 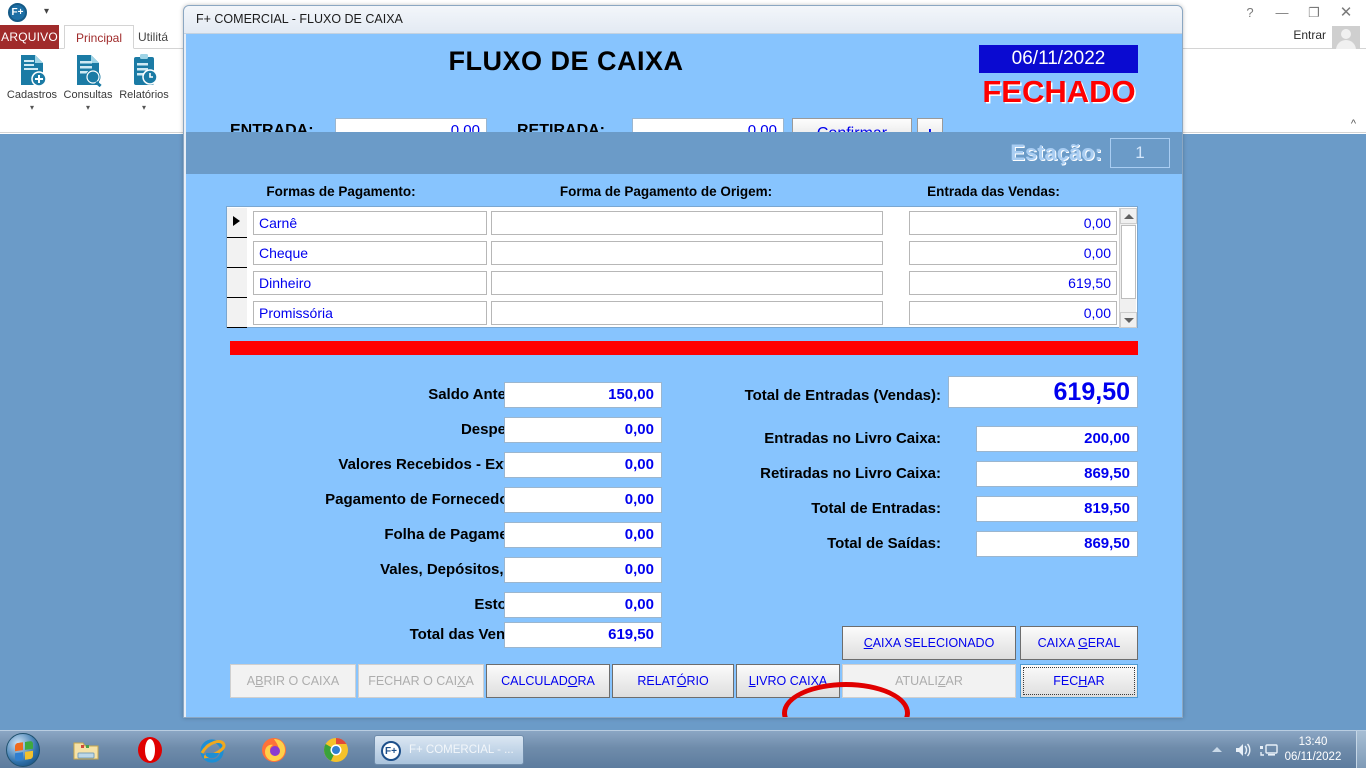 What do you see at coordinates (583, 430) in the screenshot?
I see `input-despesas: 0,00` at bounding box center [583, 430].